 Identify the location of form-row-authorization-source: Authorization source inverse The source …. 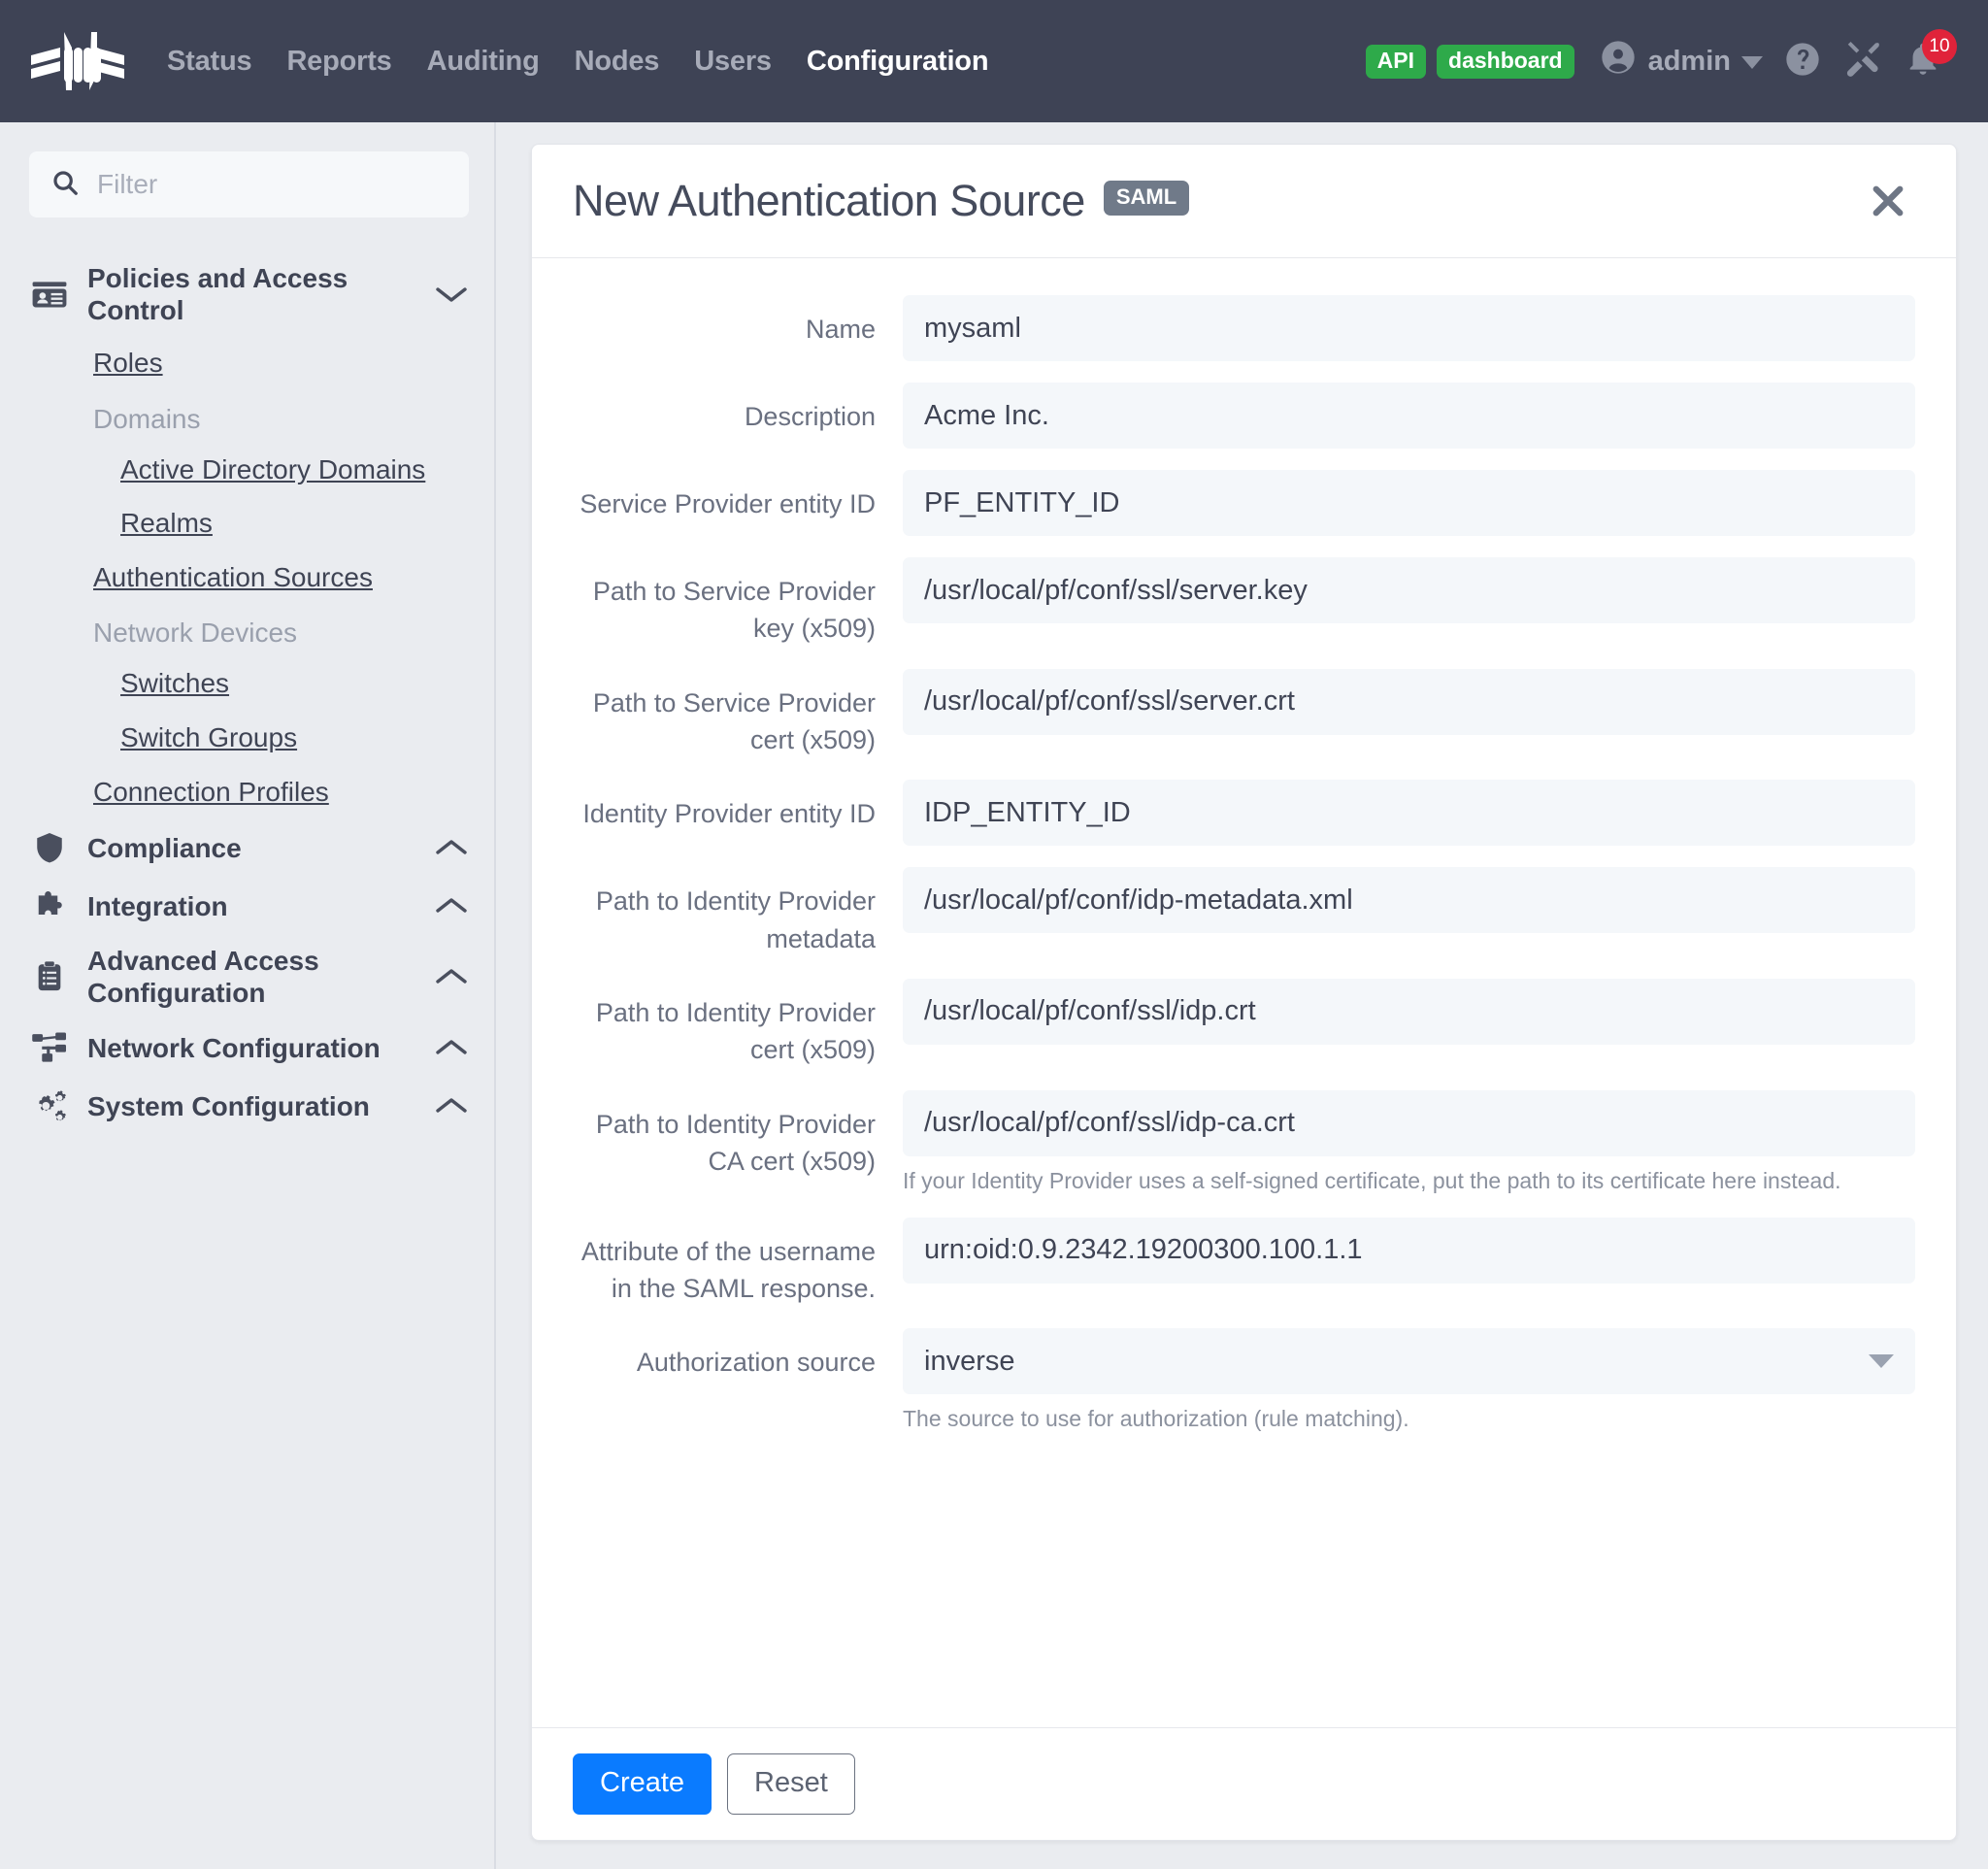
(1244, 1381).